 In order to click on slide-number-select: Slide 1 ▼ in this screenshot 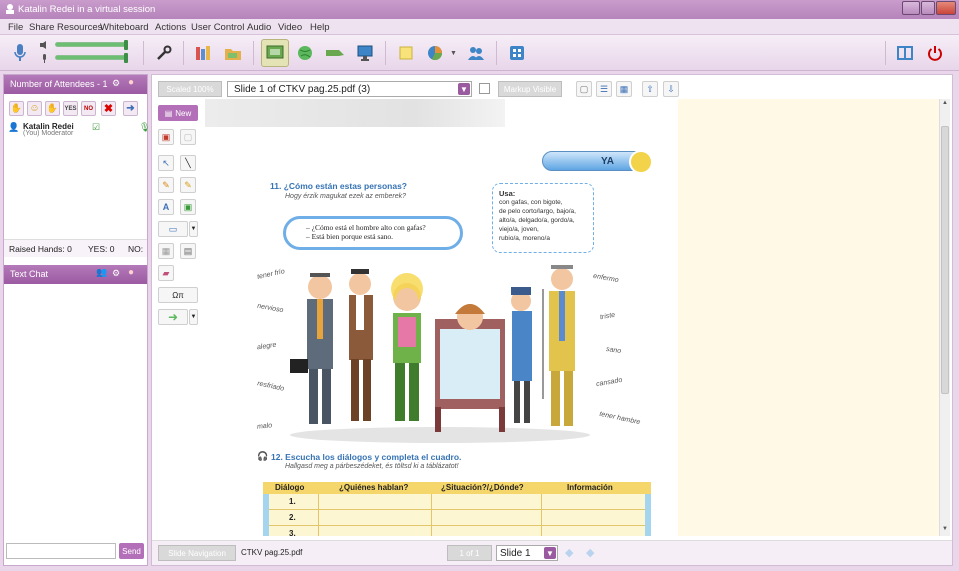, I will do `click(527, 553)`.